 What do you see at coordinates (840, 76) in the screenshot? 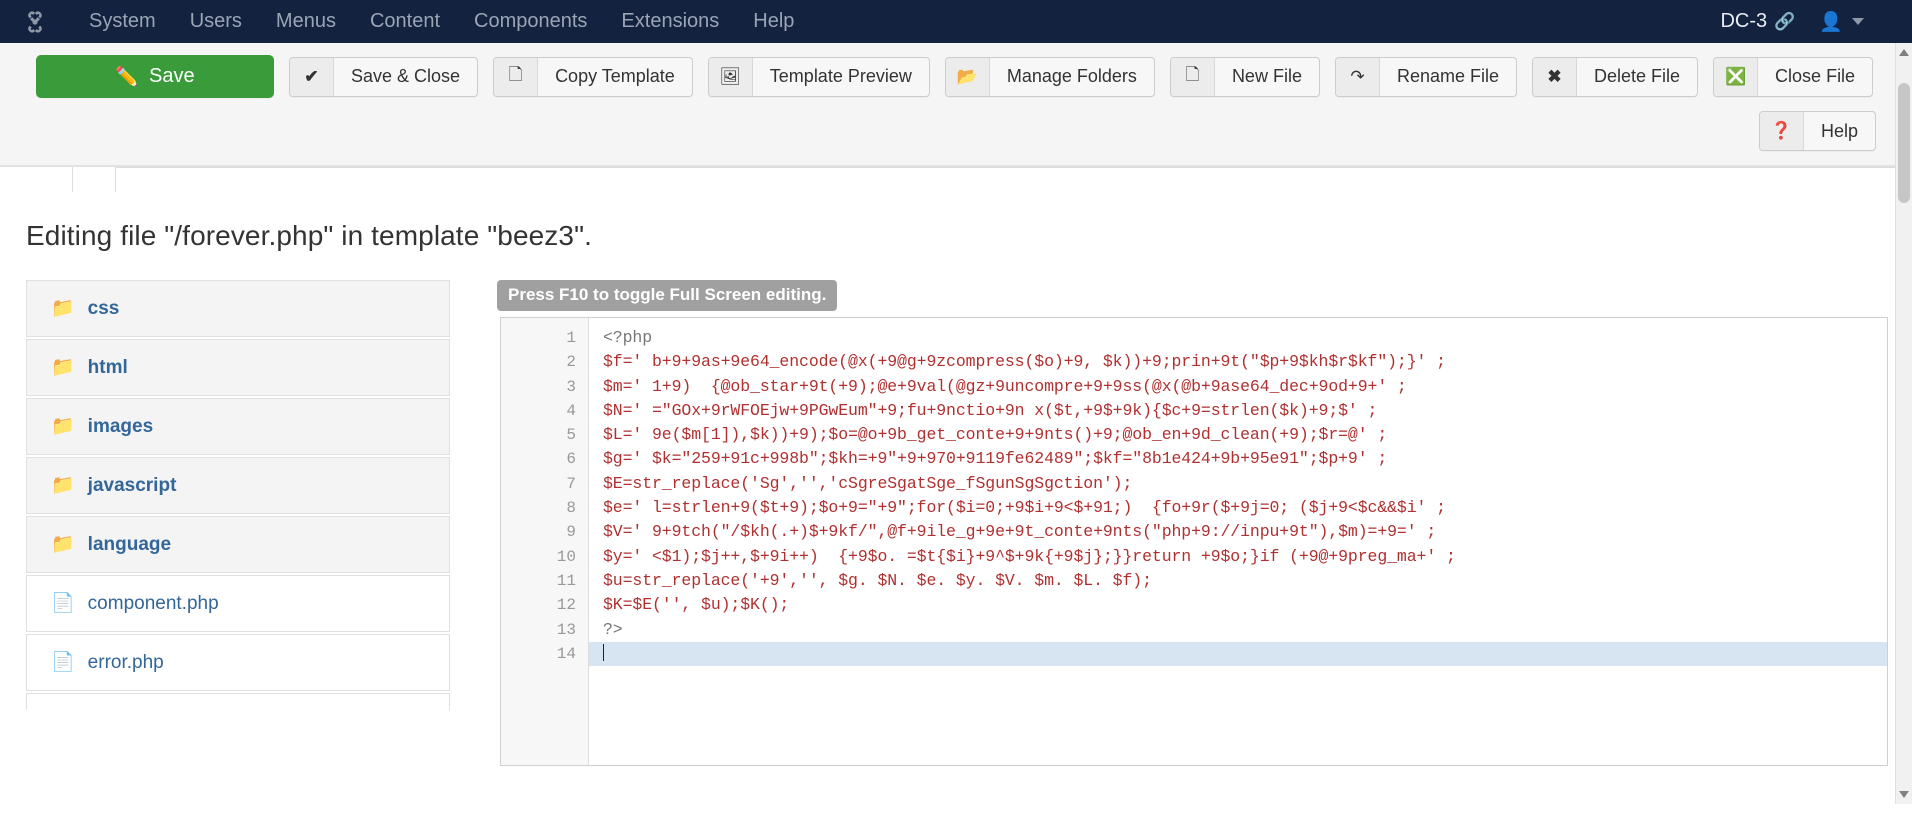
I see `template-preview-label: Template Preview` at bounding box center [840, 76].